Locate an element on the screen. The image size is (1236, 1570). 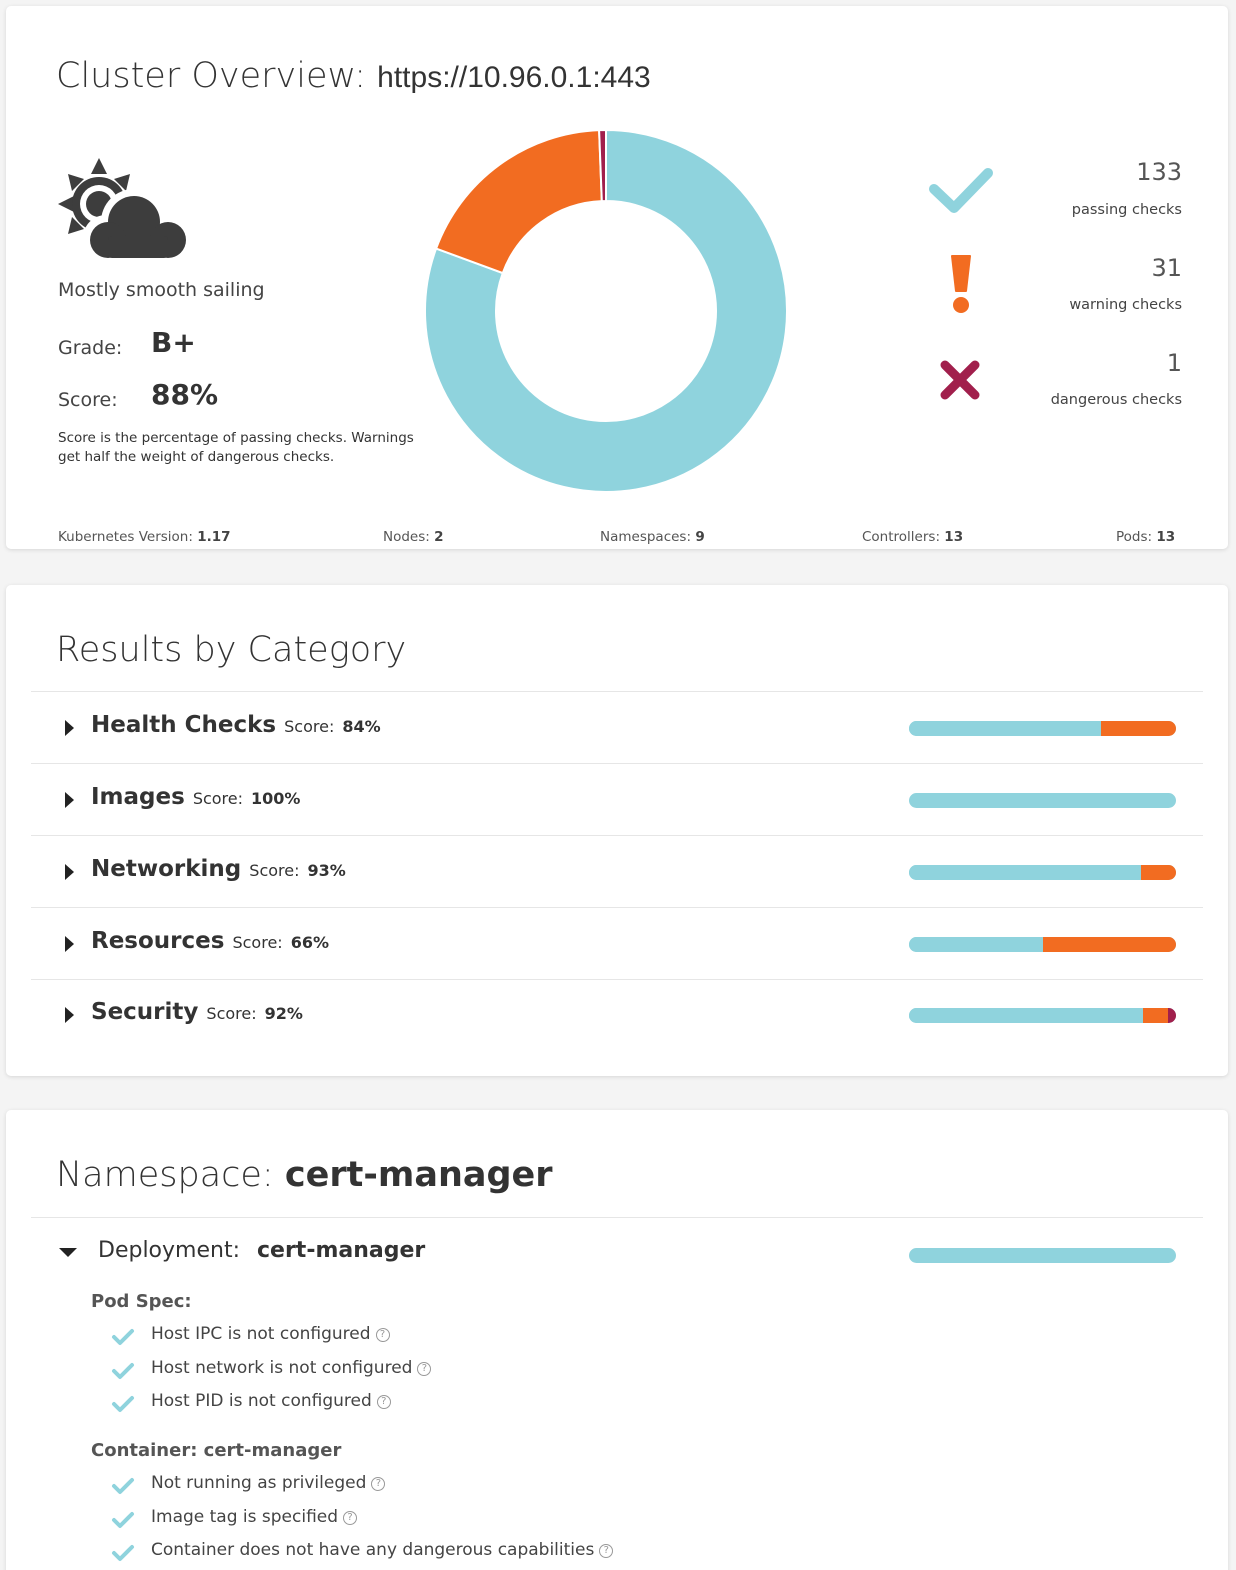
category-row-networking: Networking Score: 93% is located at coordinates (617, 872).